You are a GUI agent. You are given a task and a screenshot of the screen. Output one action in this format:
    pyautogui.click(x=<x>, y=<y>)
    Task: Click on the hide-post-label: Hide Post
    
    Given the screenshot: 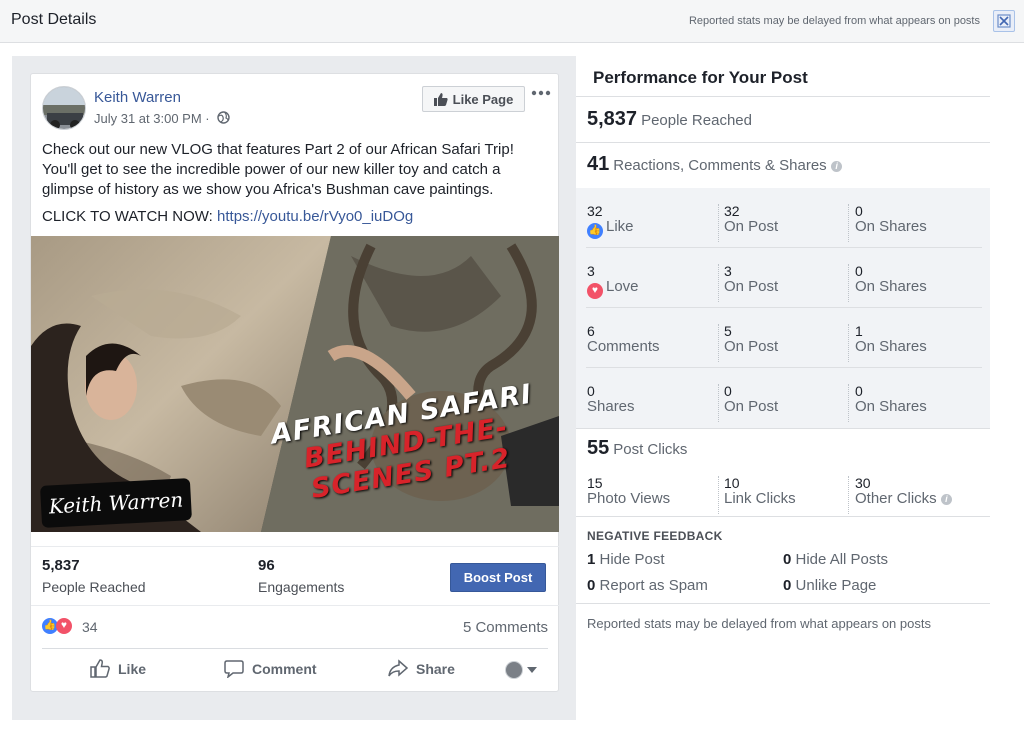 What is the action you would take?
    pyautogui.click(x=632, y=559)
    